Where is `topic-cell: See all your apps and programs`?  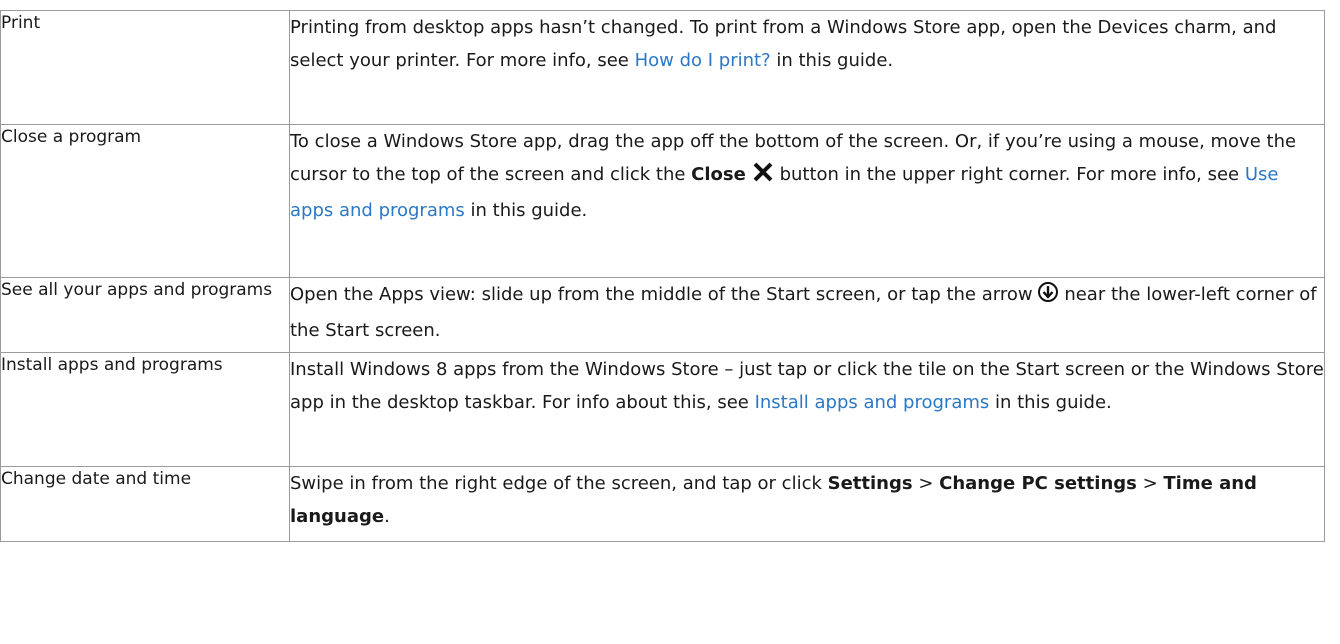
topic-cell: See all your apps and programs is located at coordinates (145, 315).